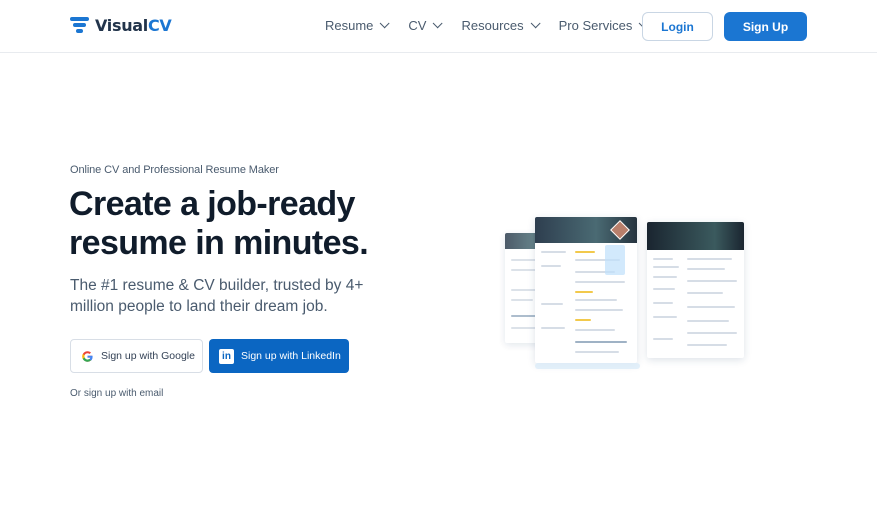 The height and width of the screenshot is (528, 877). I want to click on nav-item-resume: Resume, so click(357, 25).